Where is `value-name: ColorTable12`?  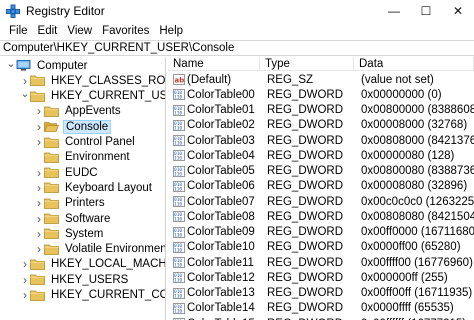
value-name: ColorTable12 is located at coordinates (221, 277).